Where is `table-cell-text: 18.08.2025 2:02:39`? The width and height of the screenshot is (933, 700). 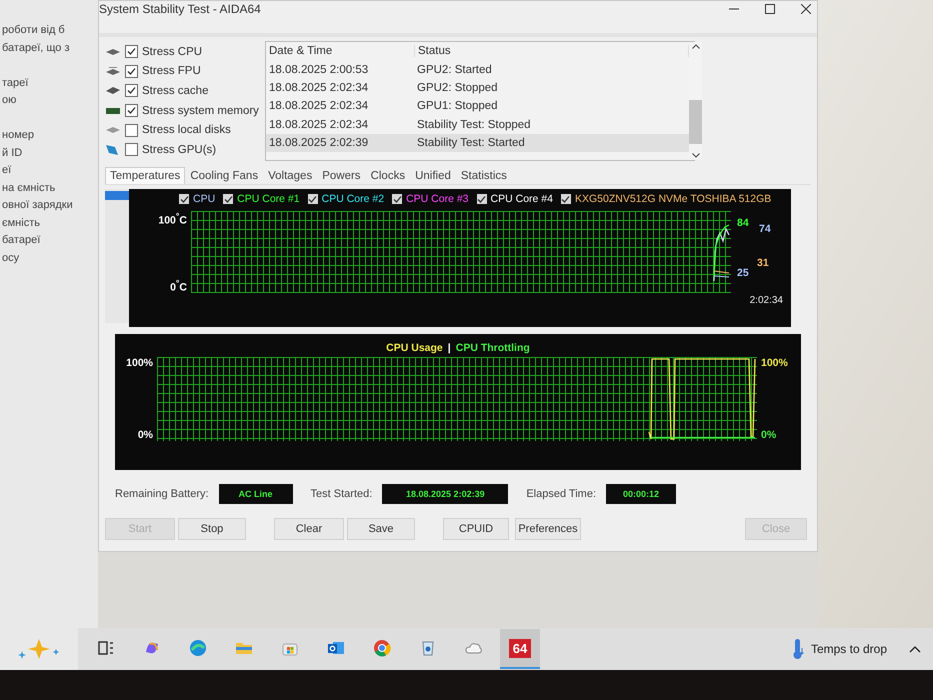
table-cell-text: 18.08.2025 2:02:39 is located at coordinates (319, 143).